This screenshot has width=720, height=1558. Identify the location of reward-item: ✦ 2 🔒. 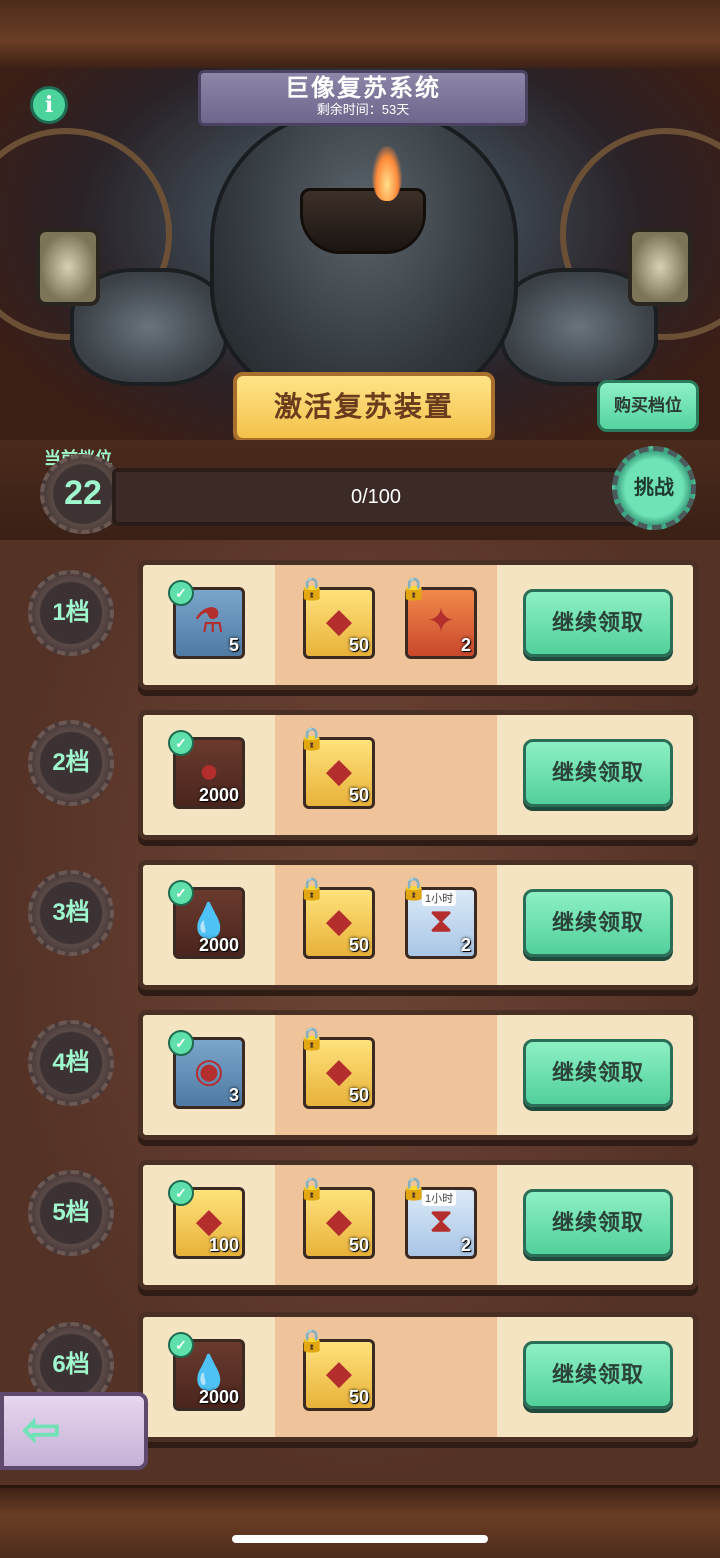
(438, 617).